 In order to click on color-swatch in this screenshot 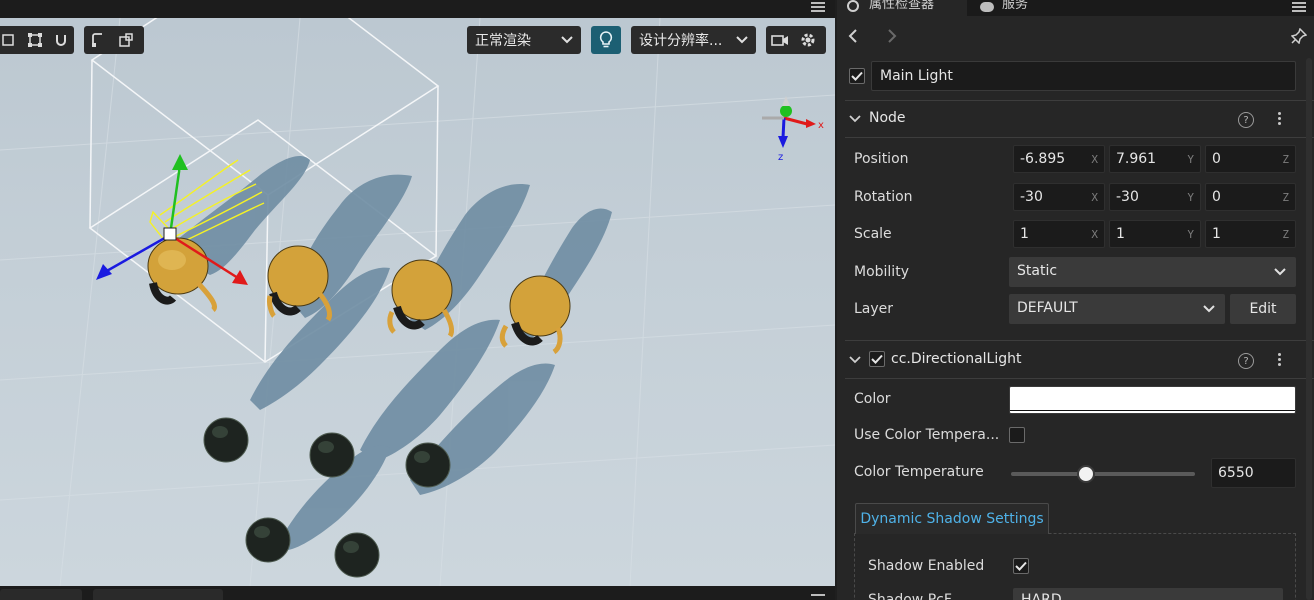, I will do `click(1152, 400)`.